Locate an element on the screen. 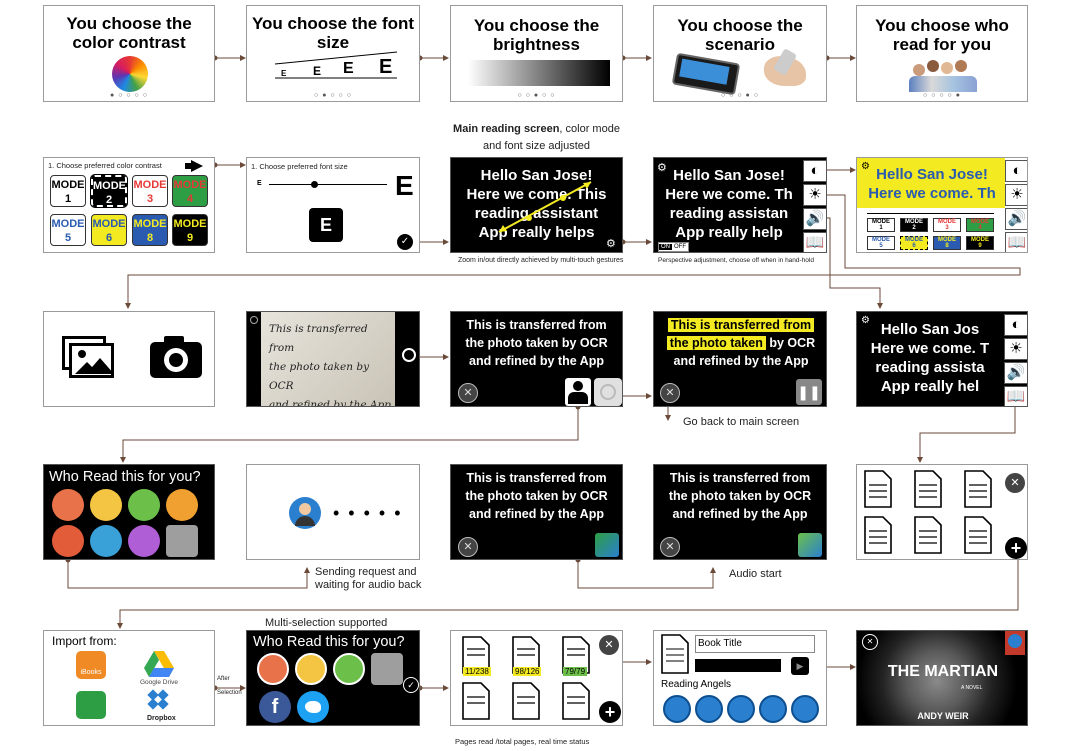 The height and width of the screenshot is (751, 1071). sending-request-screen: • • • • • is located at coordinates (333, 512).